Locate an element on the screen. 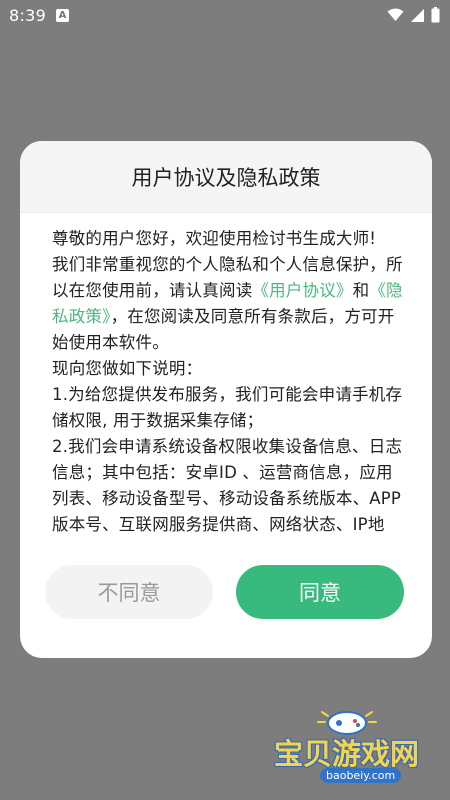 This screenshot has width=450, height=800. status-time: 8:39 is located at coordinates (28, 15).